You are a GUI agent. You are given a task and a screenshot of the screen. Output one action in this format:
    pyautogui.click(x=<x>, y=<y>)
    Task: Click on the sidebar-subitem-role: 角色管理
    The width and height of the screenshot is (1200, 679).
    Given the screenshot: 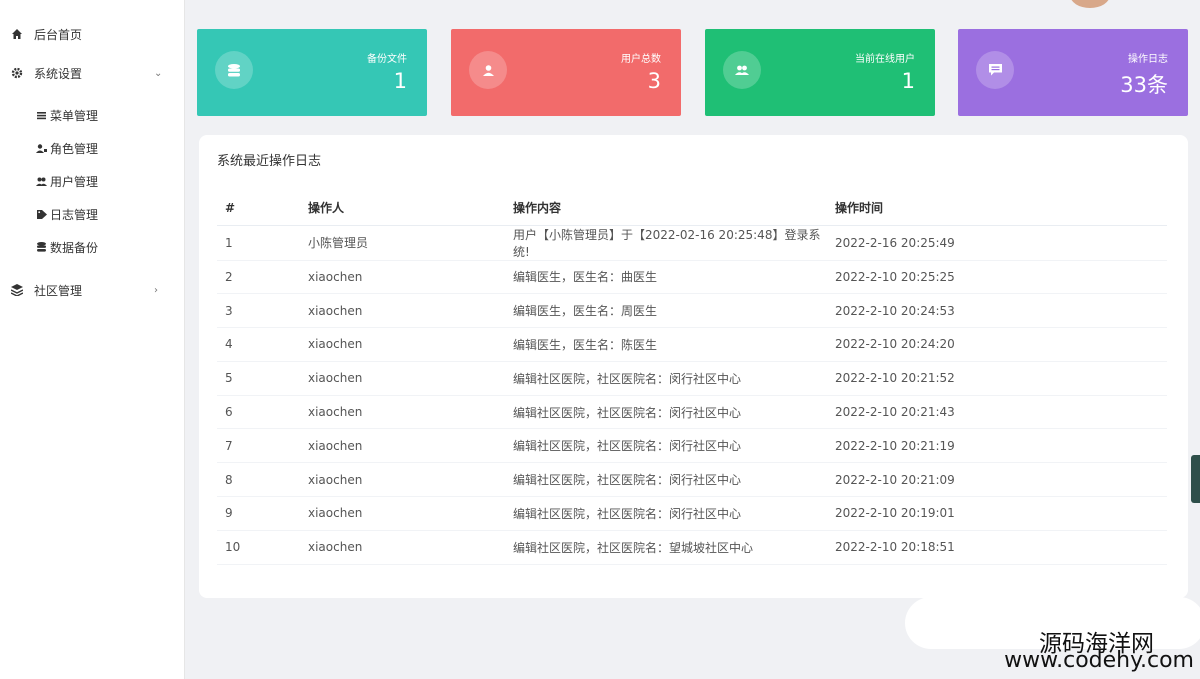 What is the action you would take?
    pyautogui.click(x=92, y=148)
    